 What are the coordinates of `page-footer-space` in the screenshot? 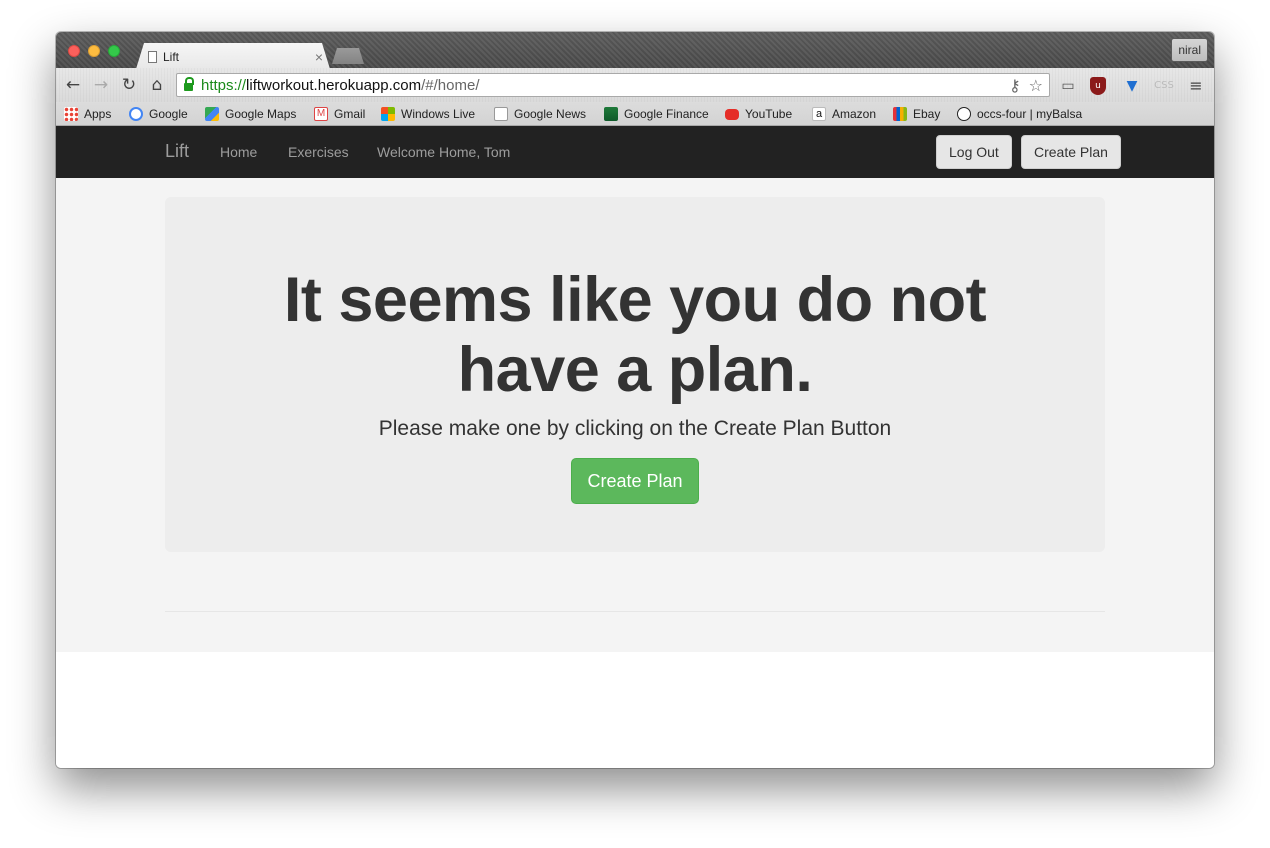 It's located at (635, 710).